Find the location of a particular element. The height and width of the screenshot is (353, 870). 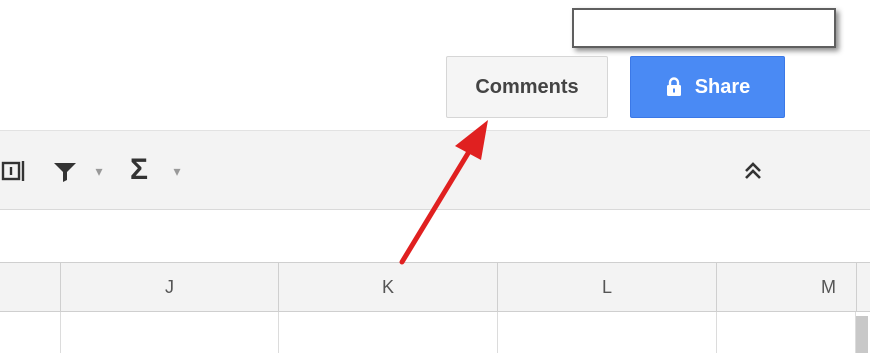

column-header-row: J K L M is located at coordinates (435, 287).